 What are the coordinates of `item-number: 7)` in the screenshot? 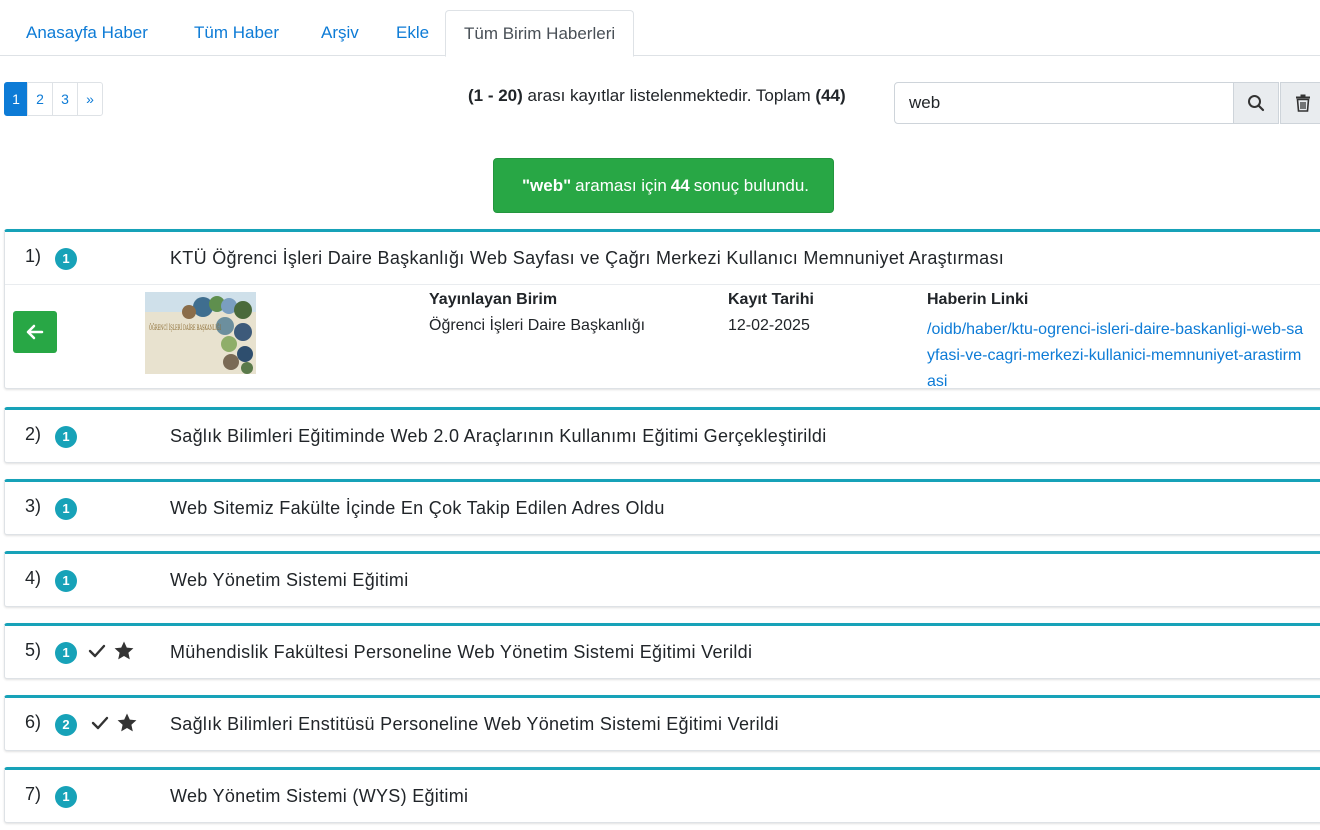 It's located at (33, 794).